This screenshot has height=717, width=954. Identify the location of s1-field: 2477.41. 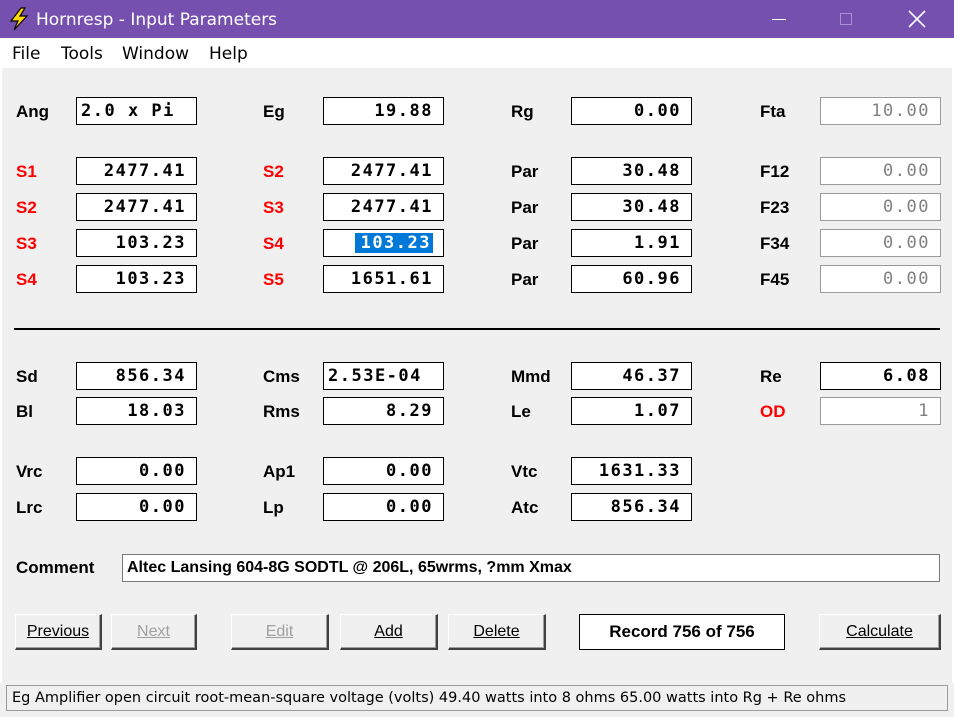
(136, 171).